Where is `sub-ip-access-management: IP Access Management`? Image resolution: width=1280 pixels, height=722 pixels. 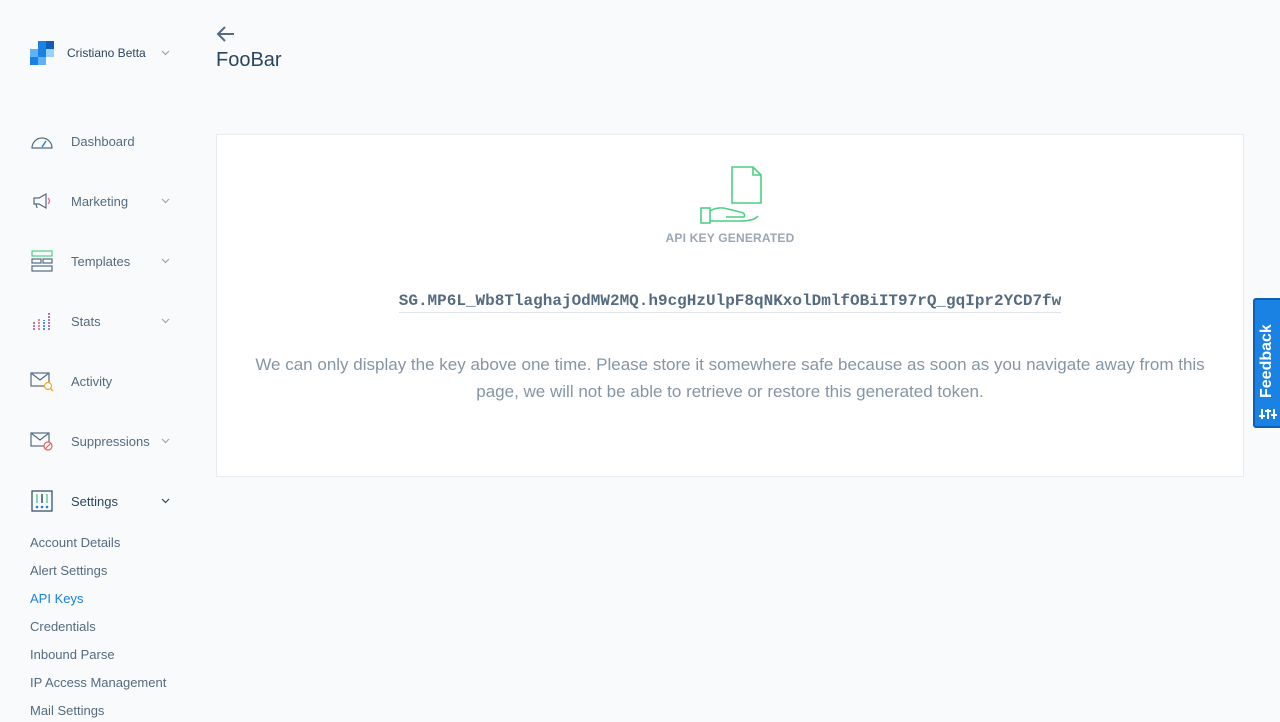
sub-ip-access-management: IP Access Management is located at coordinates (98, 683).